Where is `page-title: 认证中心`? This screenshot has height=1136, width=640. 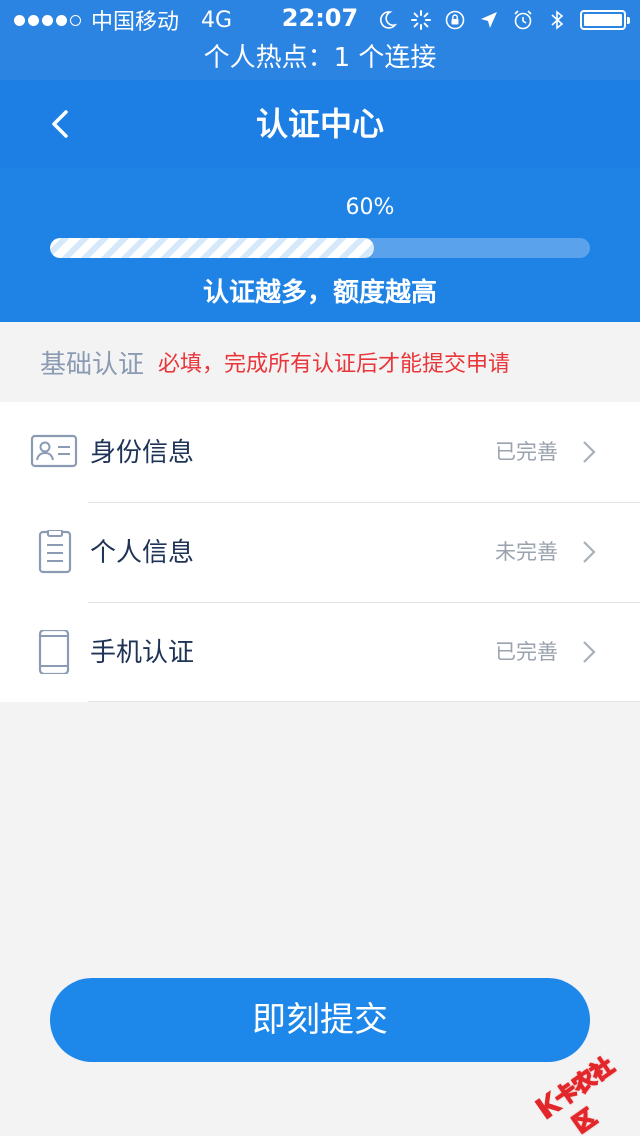 page-title: 认证中心 is located at coordinates (319, 124).